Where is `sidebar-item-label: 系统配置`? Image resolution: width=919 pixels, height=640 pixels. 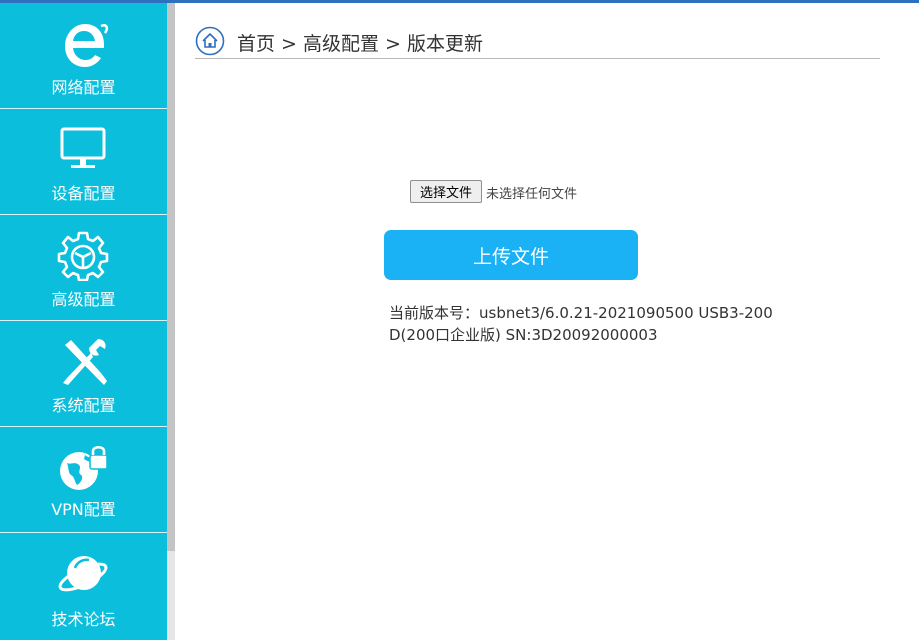
sidebar-item-label: 系统配置 is located at coordinates (83, 405).